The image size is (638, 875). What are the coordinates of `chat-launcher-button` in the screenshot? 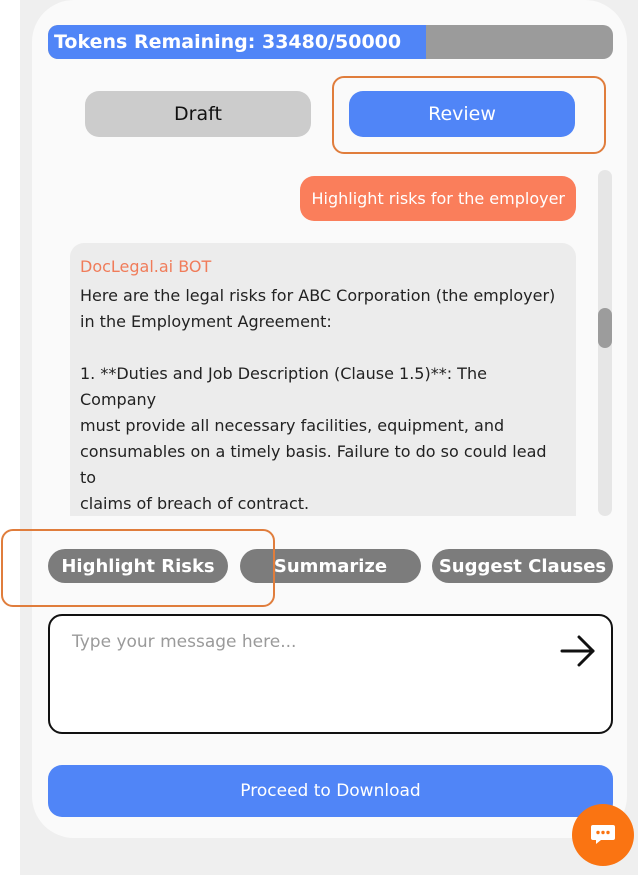 It's located at (603, 835).